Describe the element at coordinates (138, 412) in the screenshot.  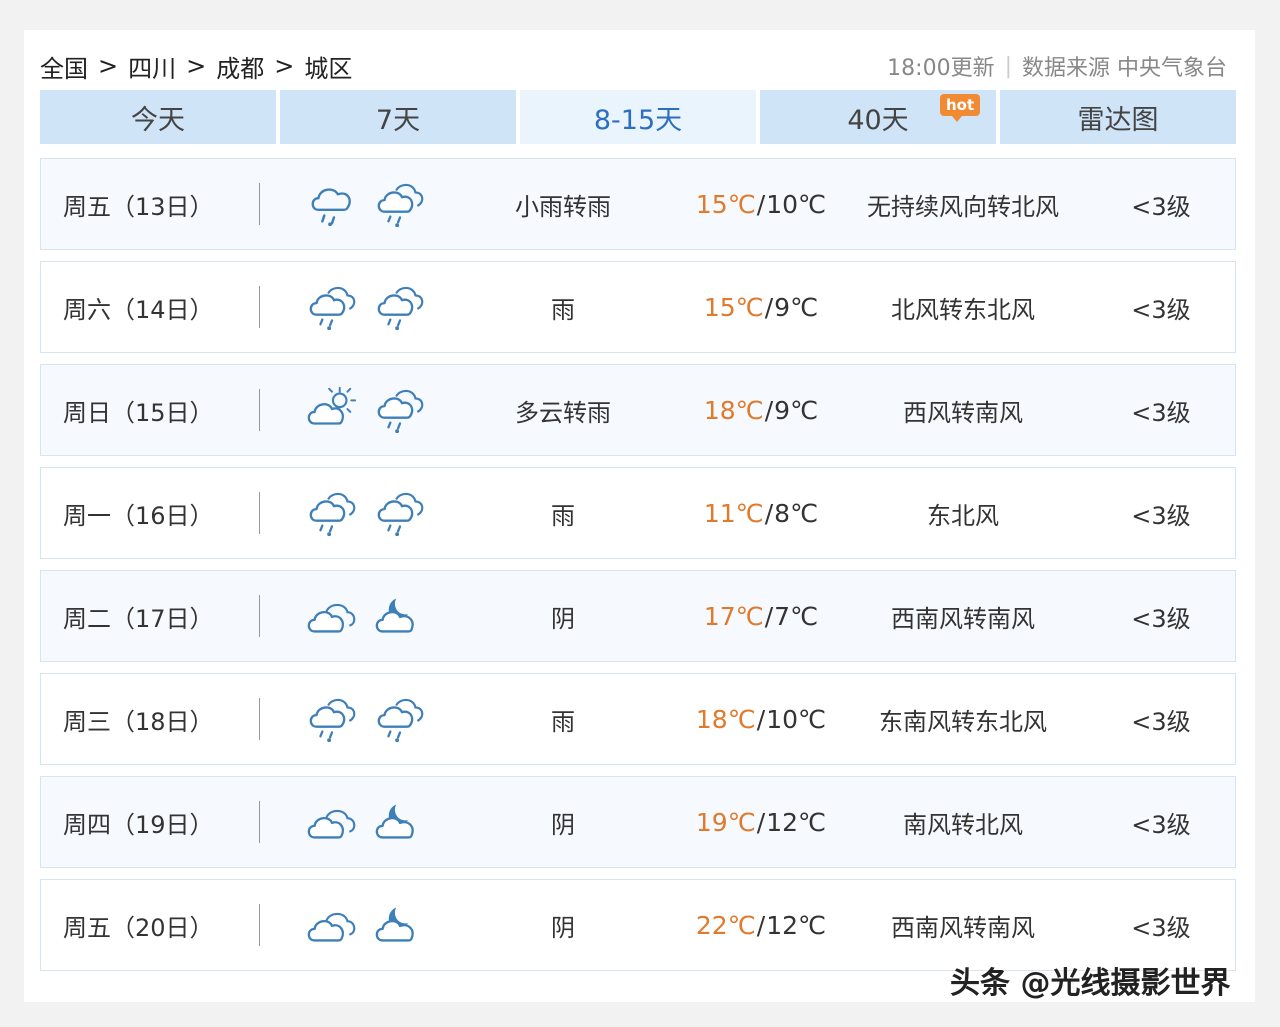
I see `day-label: 周日（15日）` at that location.